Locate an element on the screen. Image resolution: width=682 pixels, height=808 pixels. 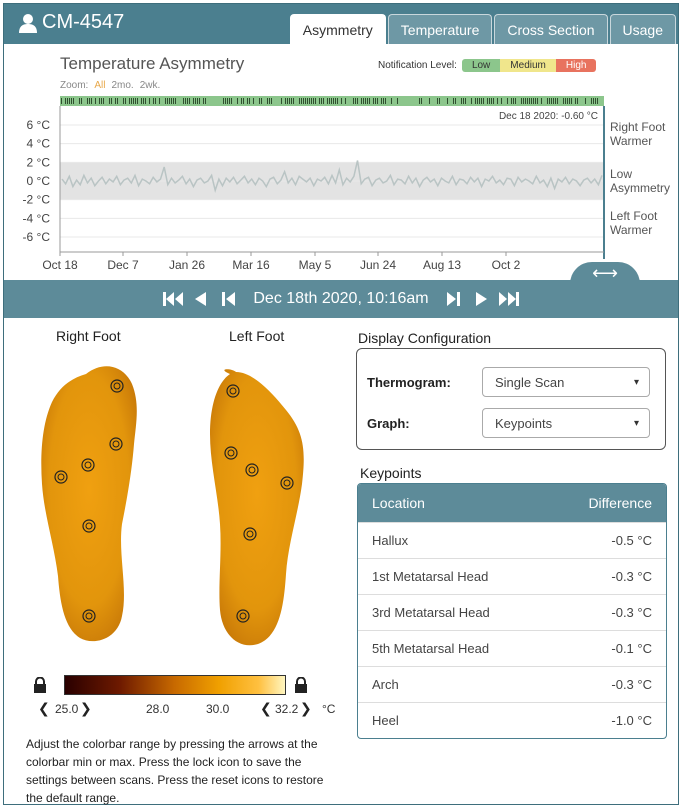
previous-scan-button is located at coordinates (229, 299).